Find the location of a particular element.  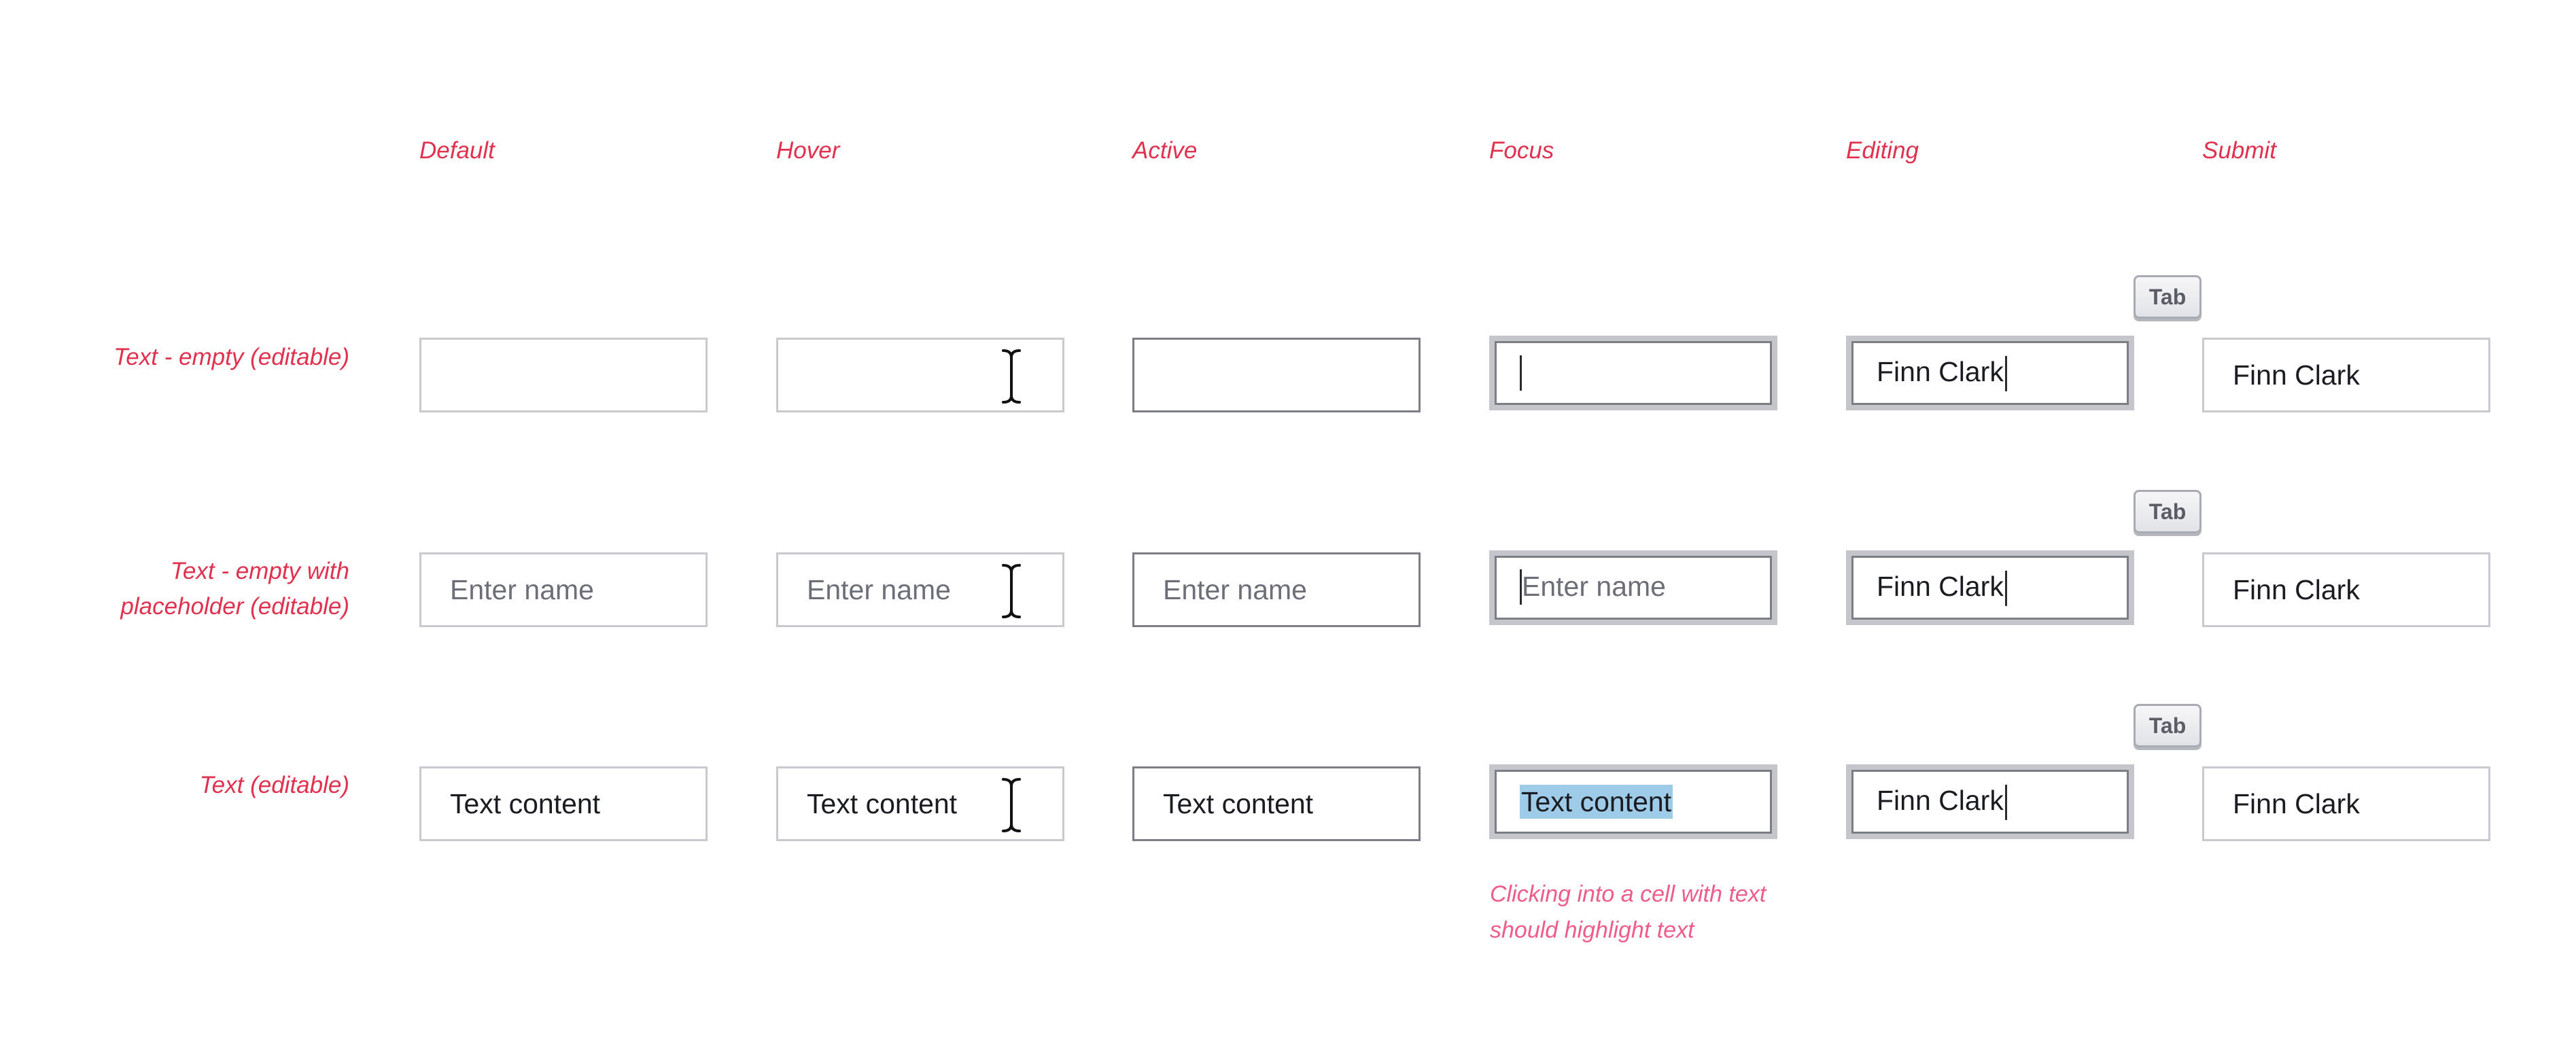

row-label-placeholder-line2: placeholder (editable) is located at coordinates (234, 606).